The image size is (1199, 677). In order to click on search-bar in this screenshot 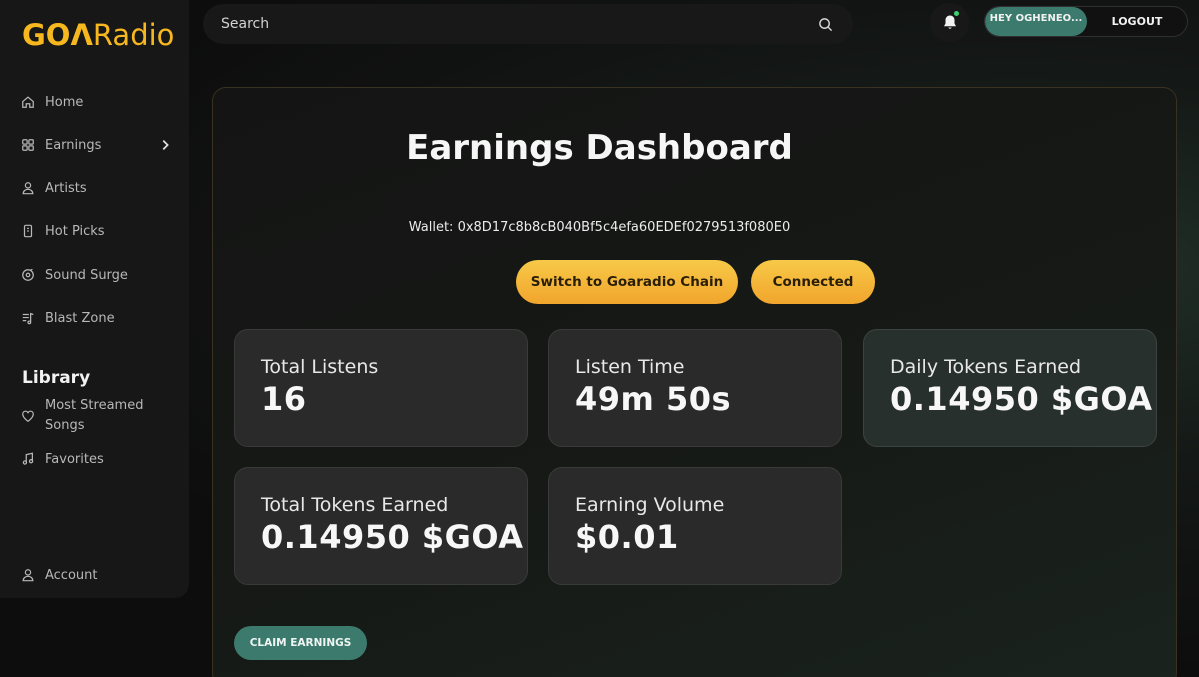, I will do `click(528, 24)`.